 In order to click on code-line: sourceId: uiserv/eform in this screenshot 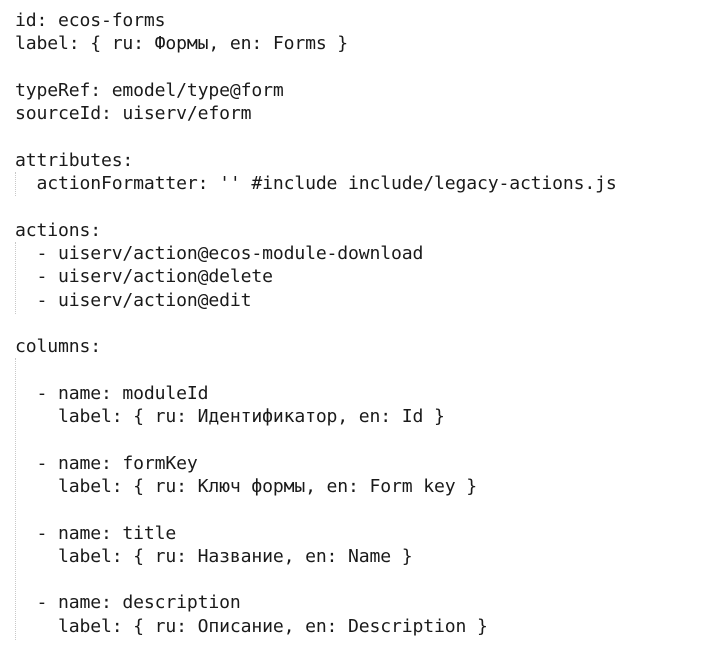, I will do `click(133, 114)`.